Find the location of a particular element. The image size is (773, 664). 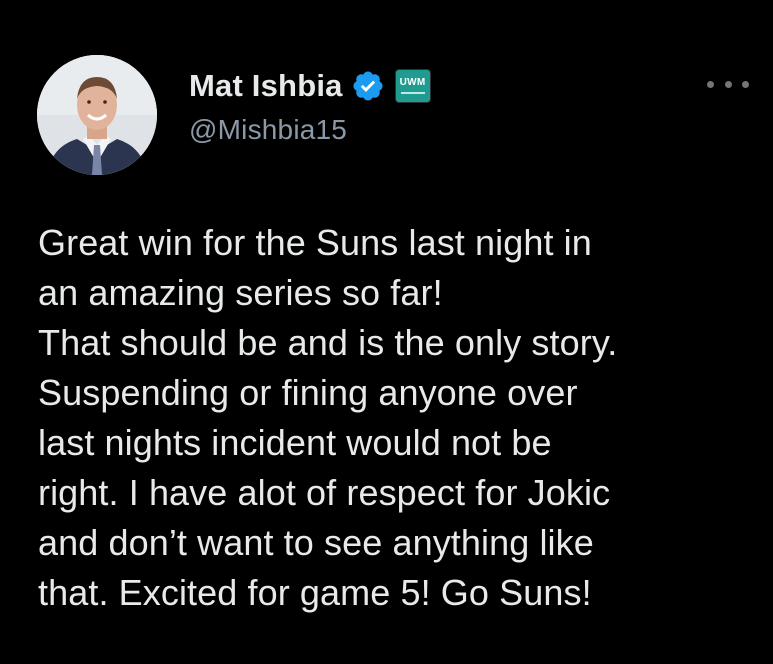

tweet-text-line: That should be and is the only story. is located at coordinates (328, 342).